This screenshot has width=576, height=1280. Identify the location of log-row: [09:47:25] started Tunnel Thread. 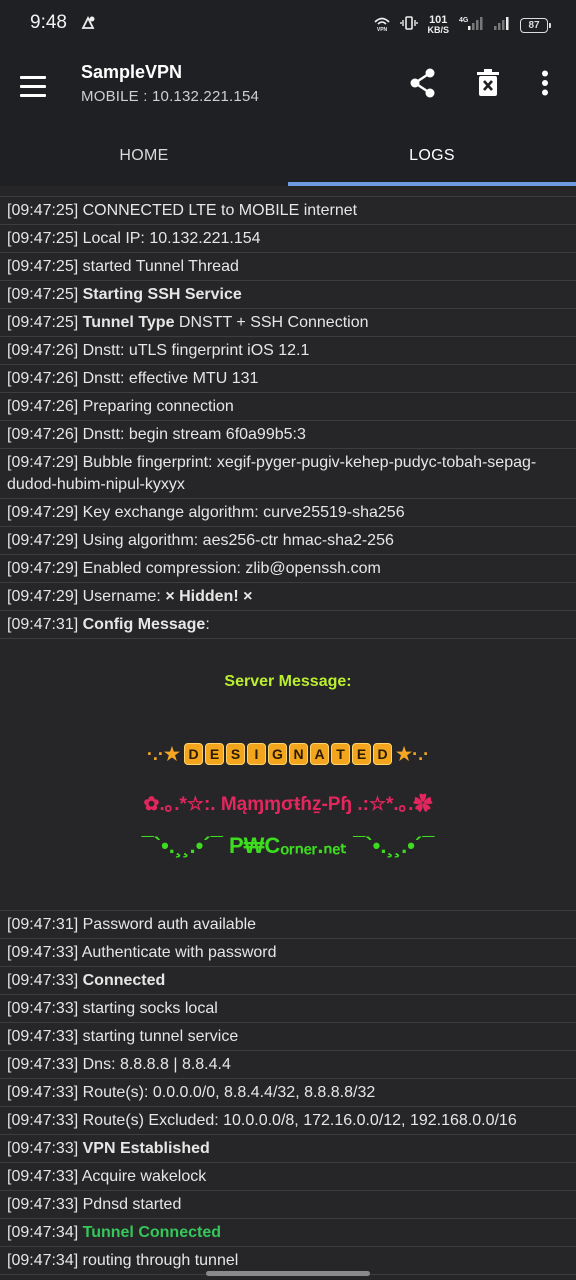
(288, 267).